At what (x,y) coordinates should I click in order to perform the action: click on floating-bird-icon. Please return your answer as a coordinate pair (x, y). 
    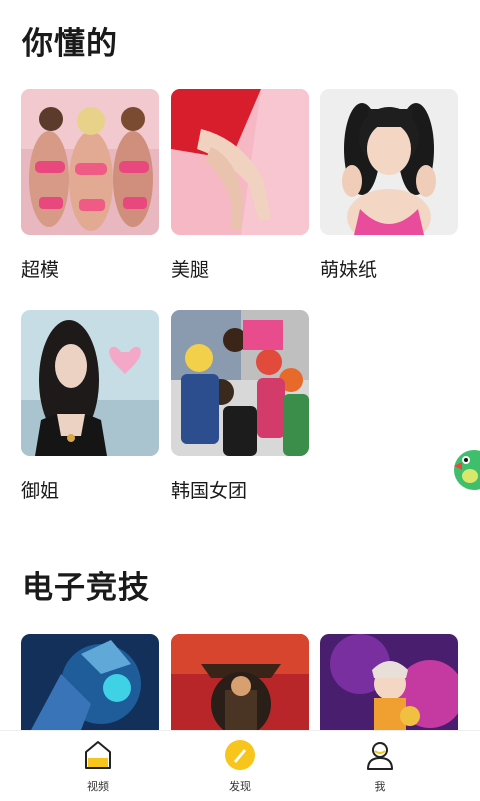
    Looking at the image, I should click on (466, 469).